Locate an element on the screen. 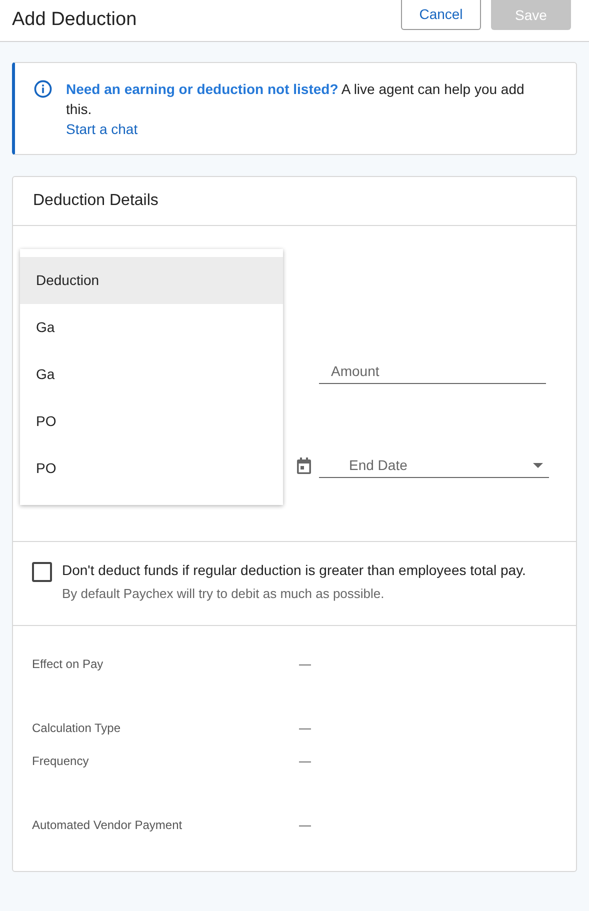  card-title: Deduction Details is located at coordinates (95, 201).